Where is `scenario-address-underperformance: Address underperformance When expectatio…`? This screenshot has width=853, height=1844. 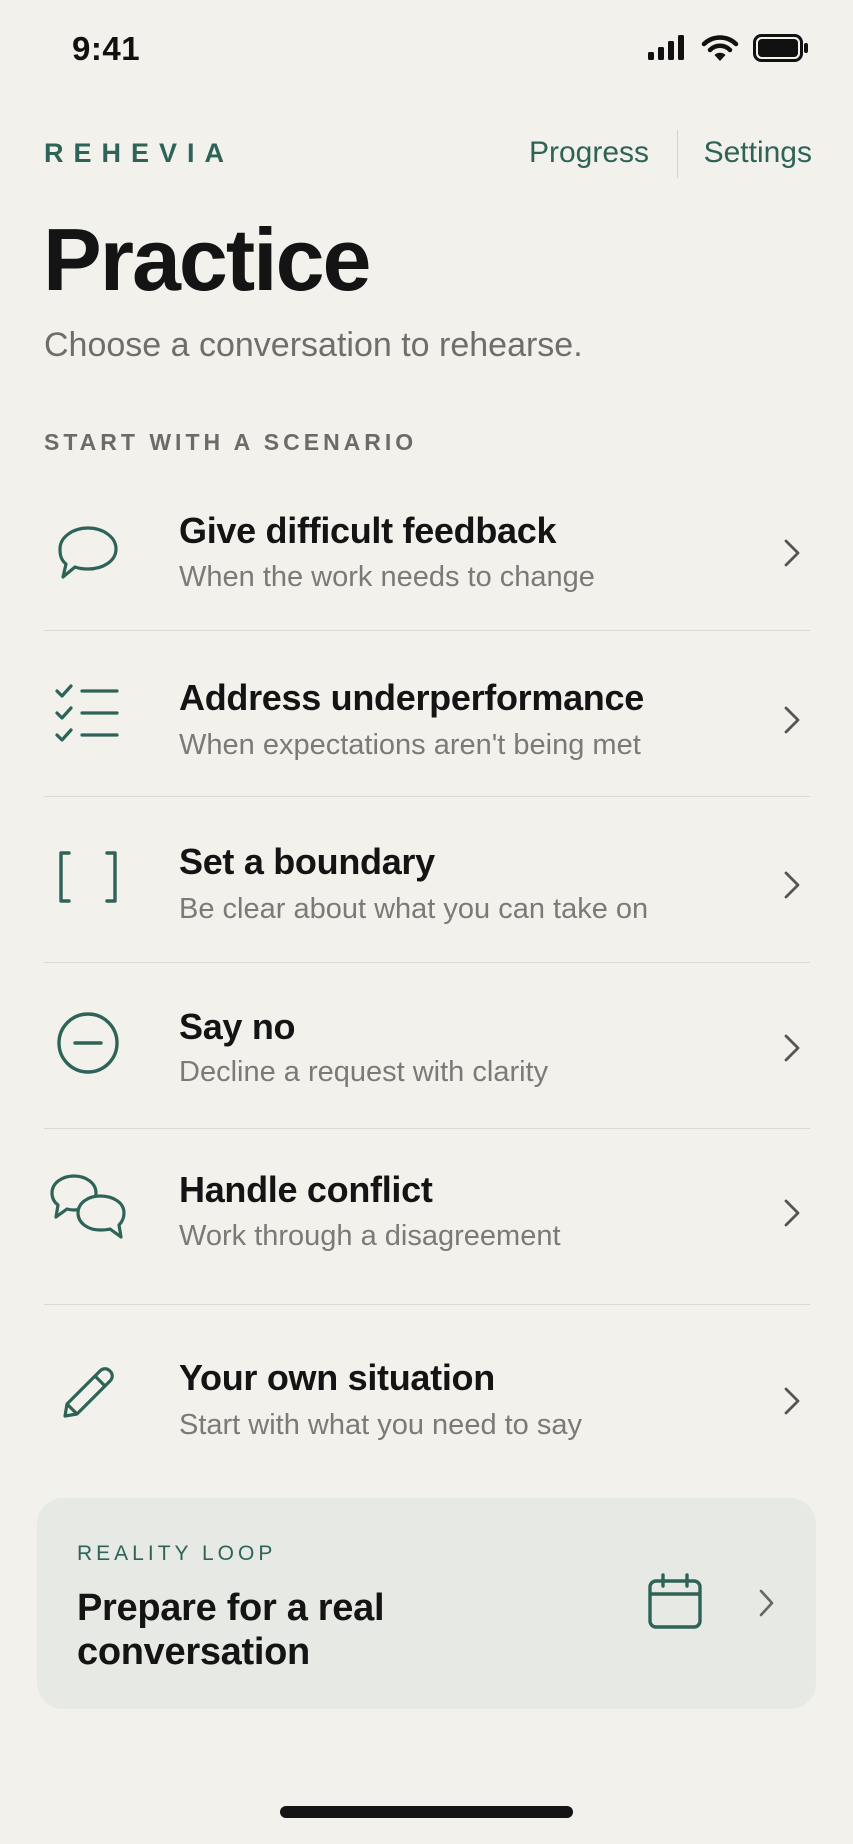 scenario-address-underperformance: Address underperformance When expectatio… is located at coordinates (427, 714).